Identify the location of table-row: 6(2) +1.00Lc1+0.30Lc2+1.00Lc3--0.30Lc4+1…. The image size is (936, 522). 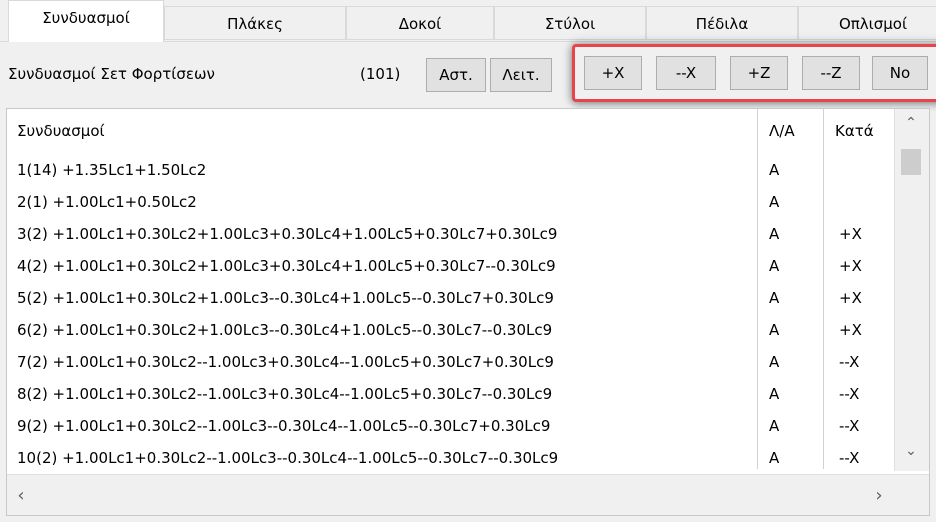
(452, 330).